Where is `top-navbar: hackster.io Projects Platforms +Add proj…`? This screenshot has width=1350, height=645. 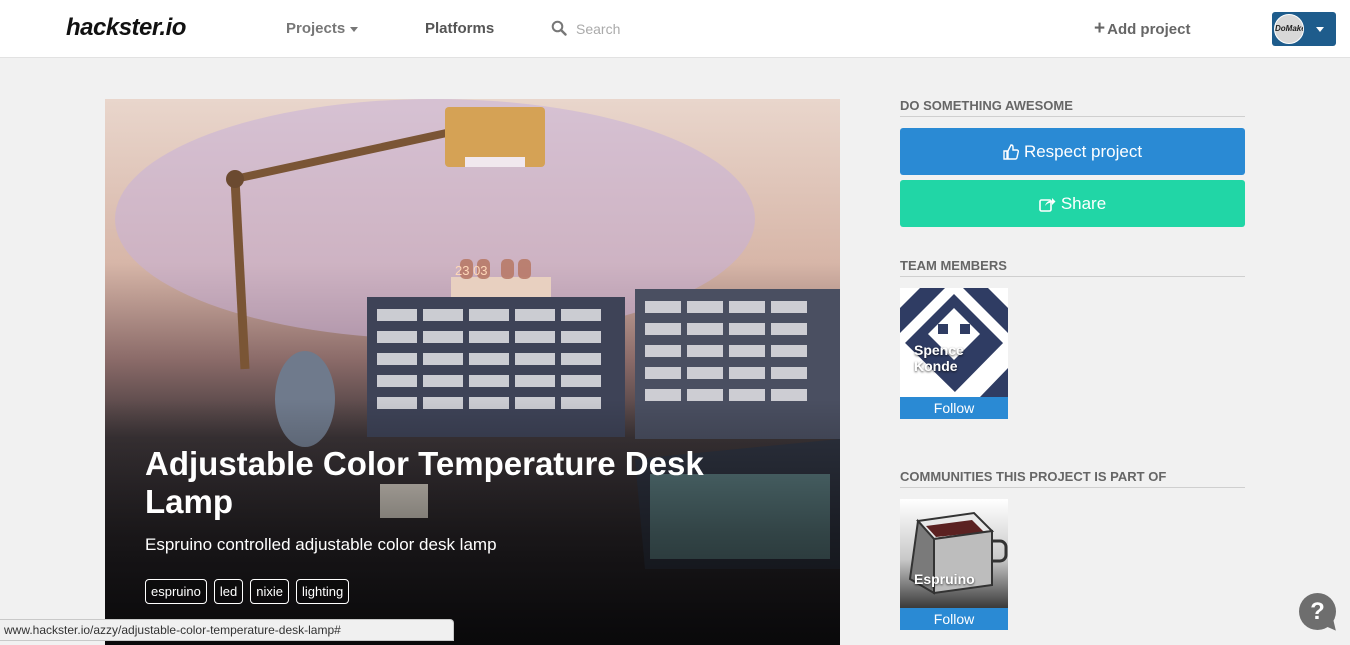 top-navbar: hackster.io Projects Platforms +Add proj… is located at coordinates (675, 29).